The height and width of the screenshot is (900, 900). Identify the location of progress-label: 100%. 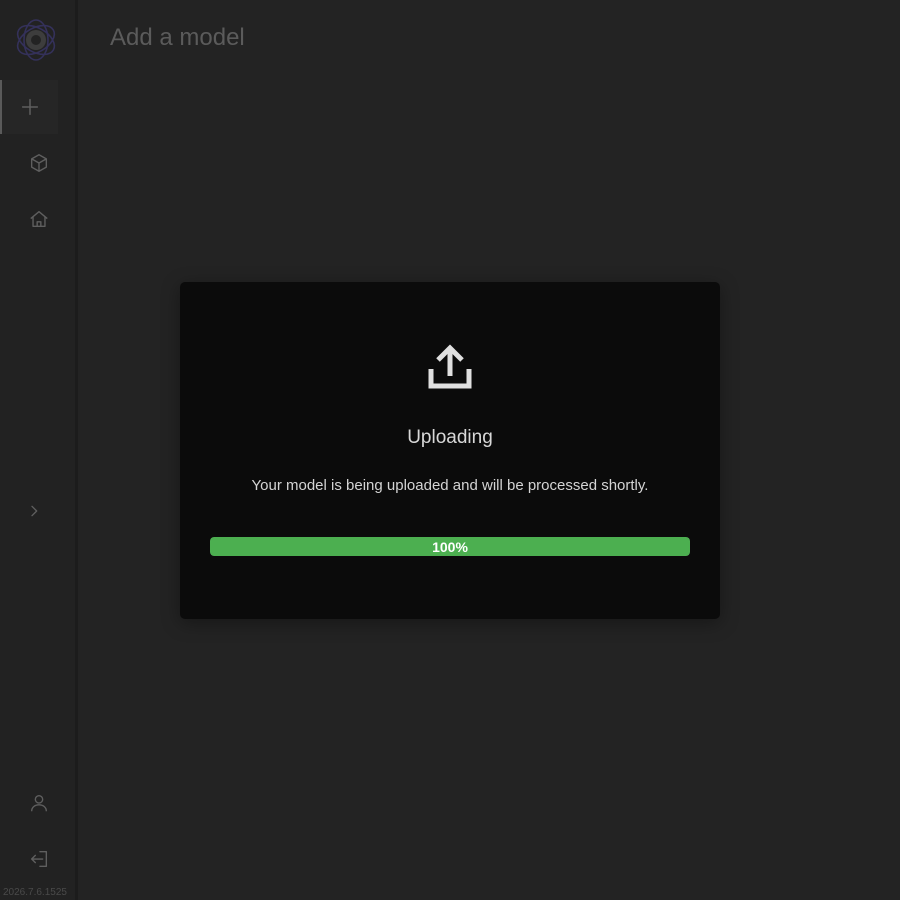
(450, 546).